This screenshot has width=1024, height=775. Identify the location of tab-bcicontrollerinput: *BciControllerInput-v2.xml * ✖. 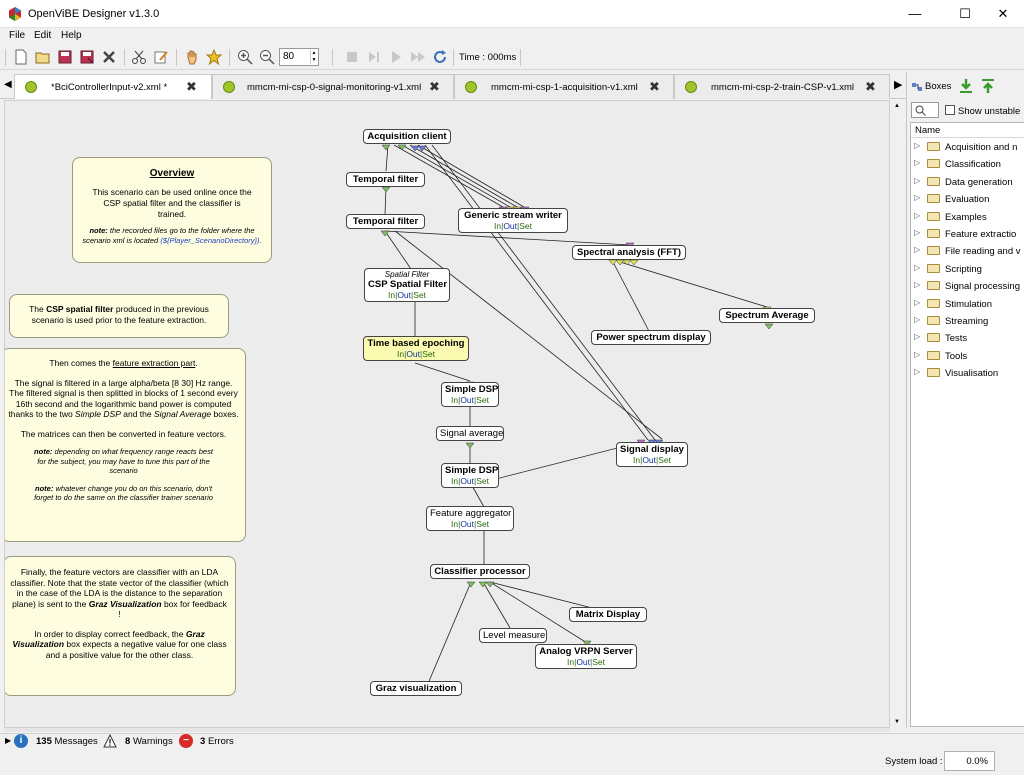
(113, 86).